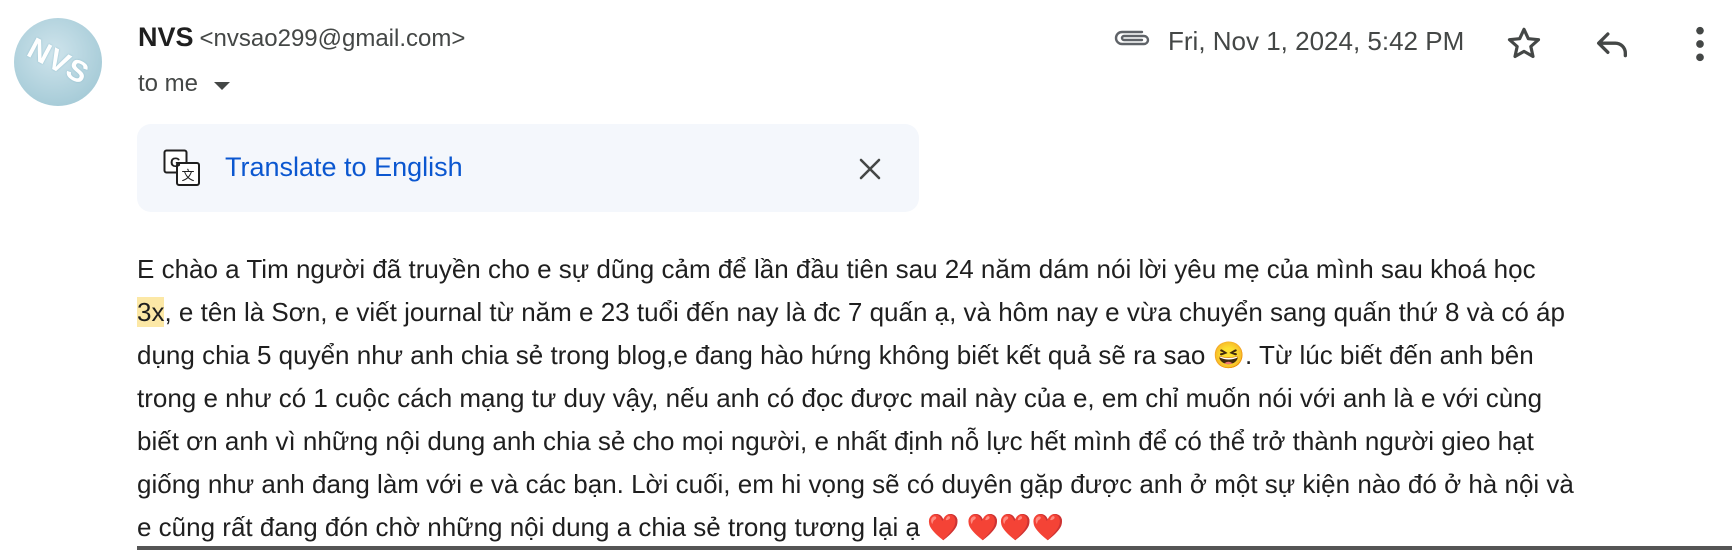  What do you see at coordinates (344, 167) in the screenshot?
I see `translate-to-english-link: Translate to English` at bounding box center [344, 167].